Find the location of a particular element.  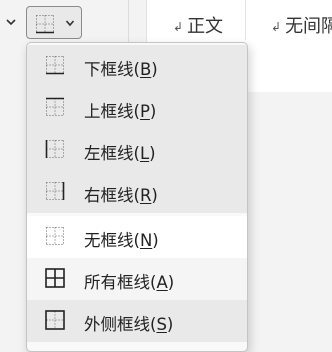

menu-item-no-border: 无框线(N) is located at coordinates (137, 237).